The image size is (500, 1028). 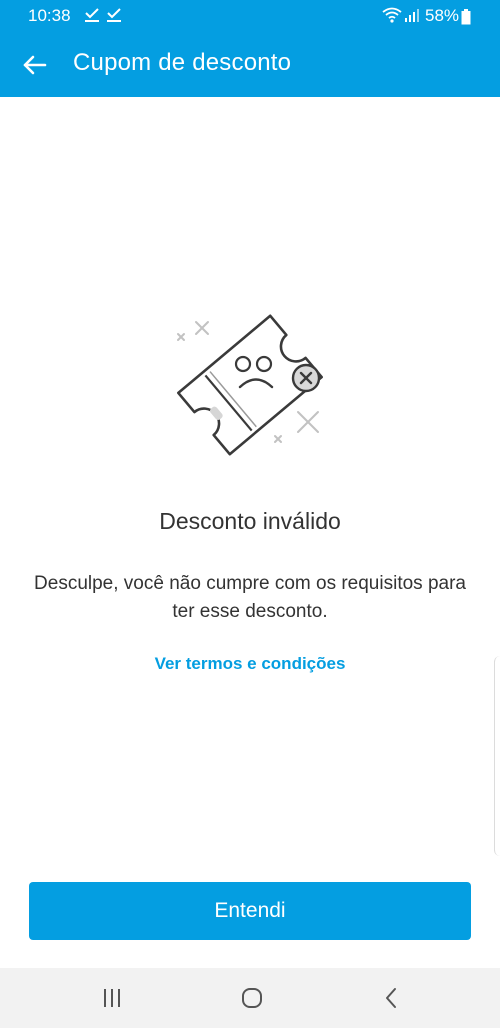 What do you see at coordinates (35, 65) in the screenshot?
I see `arrow-left-icon` at bounding box center [35, 65].